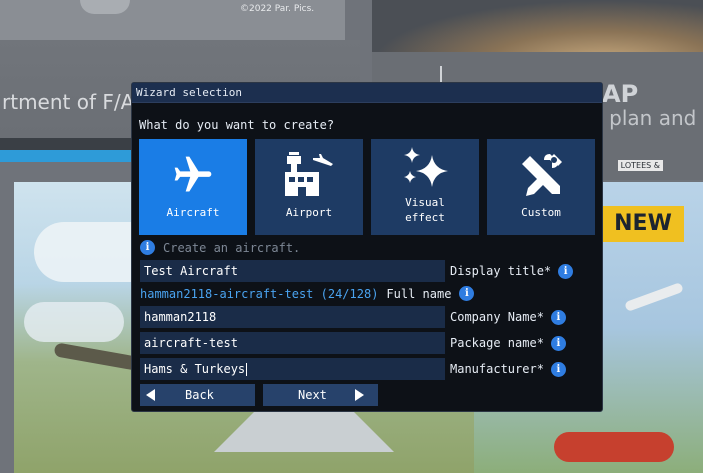 The width and height of the screenshot is (703, 473). Describe the element at coordinates (68, 102) in the screenshot. I see `department-text: rtment of F/A` at that location.